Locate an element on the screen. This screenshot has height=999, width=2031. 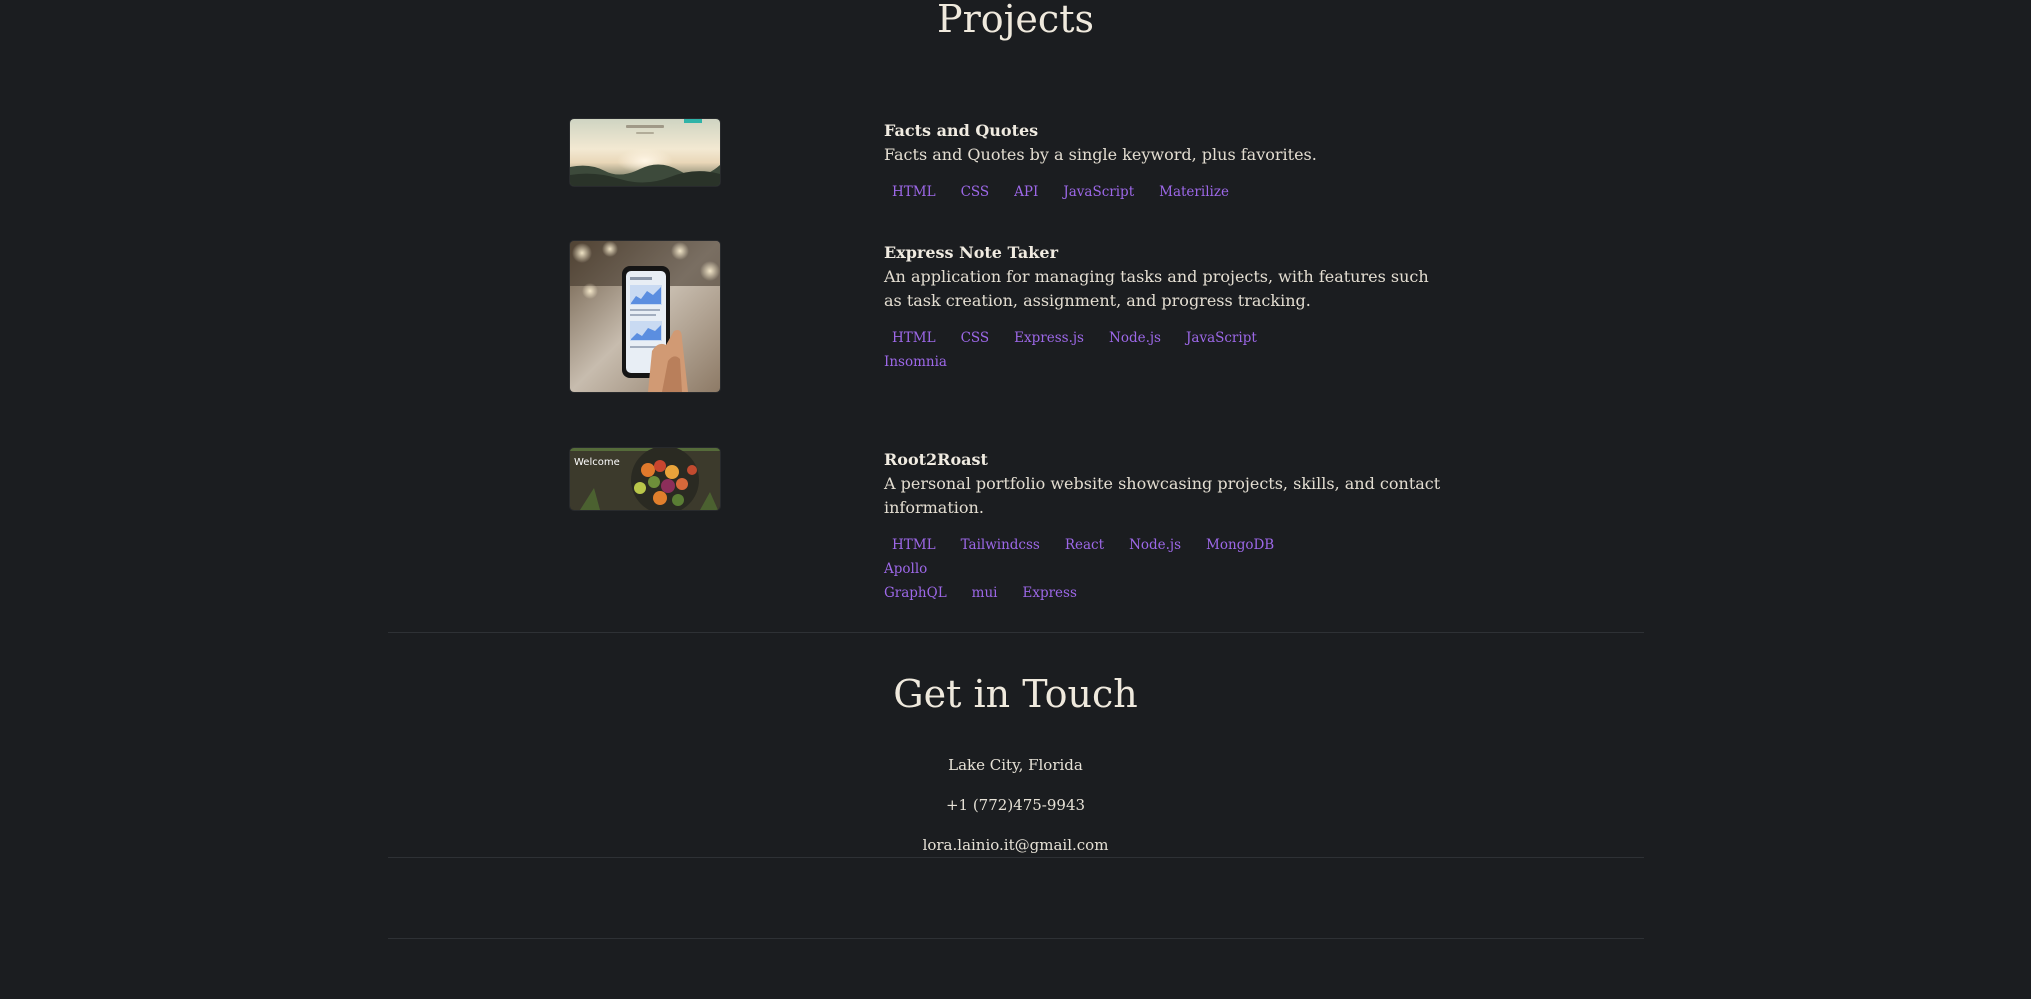
contact-phone: +1 (772)475-9943 is located at coordinates (1015, 805).